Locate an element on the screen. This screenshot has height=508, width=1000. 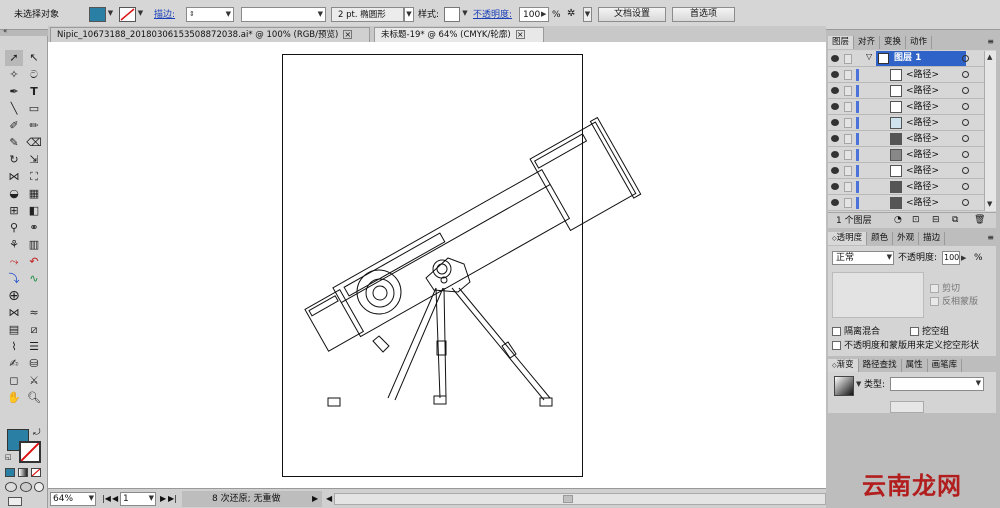
color-mode-icon is located at coordinates (10, 472).